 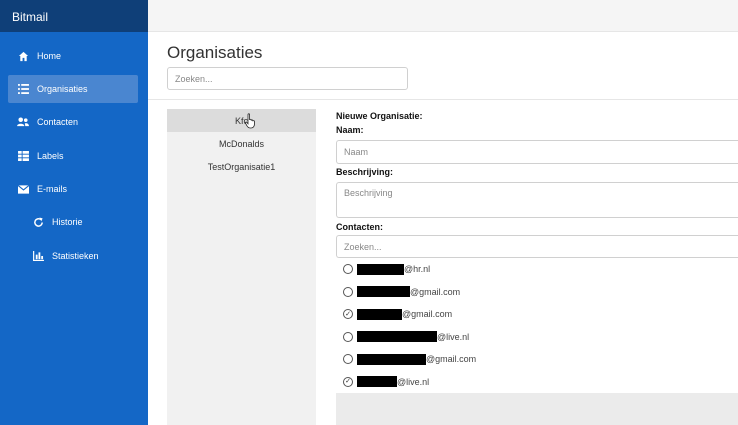 What do you see at coordinates (49, 56) in the screenshot?
I see `sidebar-item-label: Home` at bounding box center [49, 56].